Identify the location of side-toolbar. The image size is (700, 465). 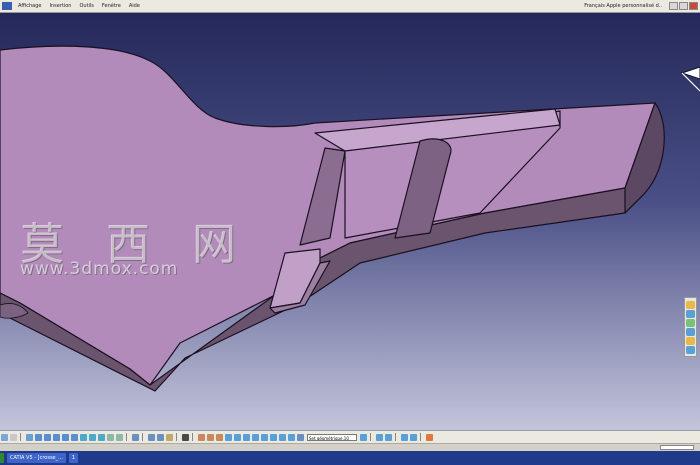
(690, 327).